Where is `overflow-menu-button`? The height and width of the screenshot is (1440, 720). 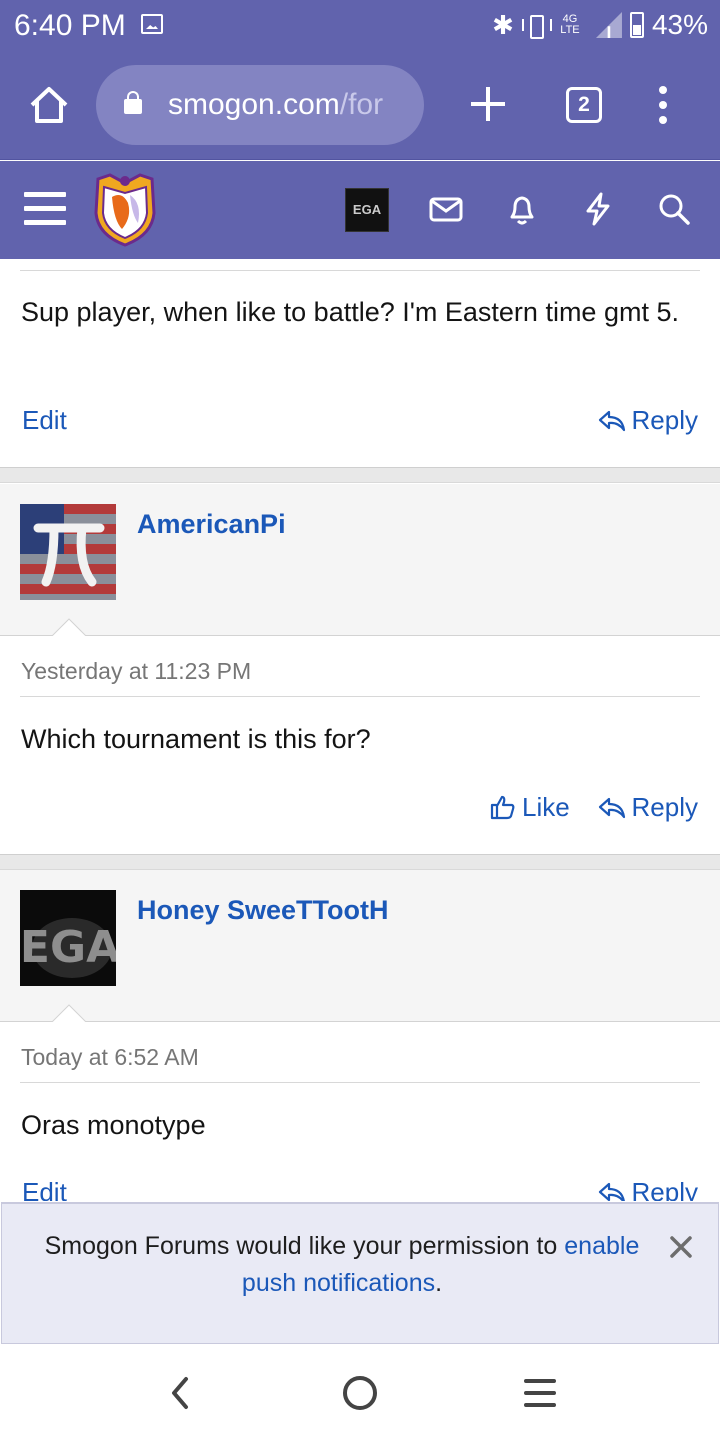 overflow-menu-button is located at coordinates (663, 106).